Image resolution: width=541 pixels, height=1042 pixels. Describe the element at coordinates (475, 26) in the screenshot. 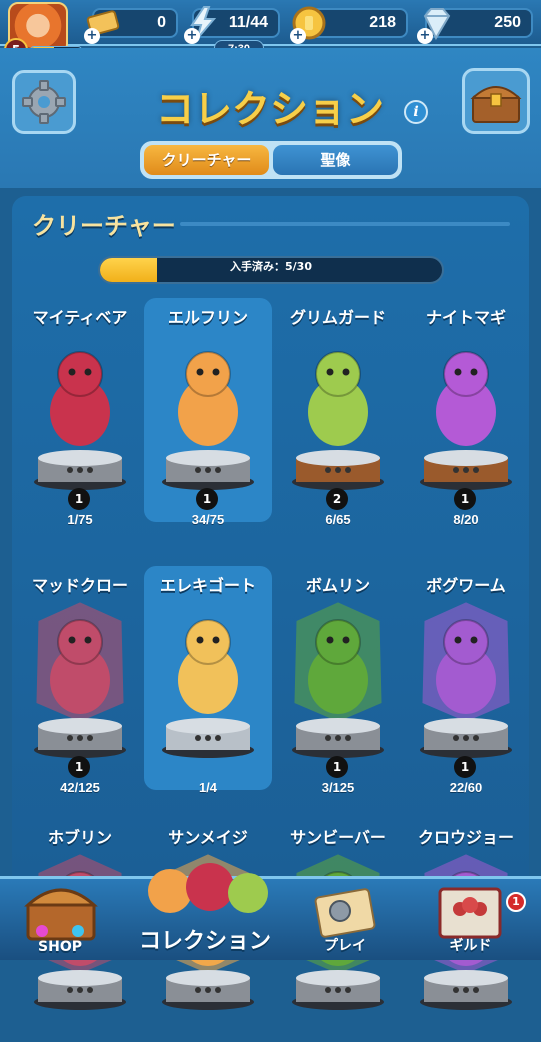

I see `gems-counter: + 250` at that location.